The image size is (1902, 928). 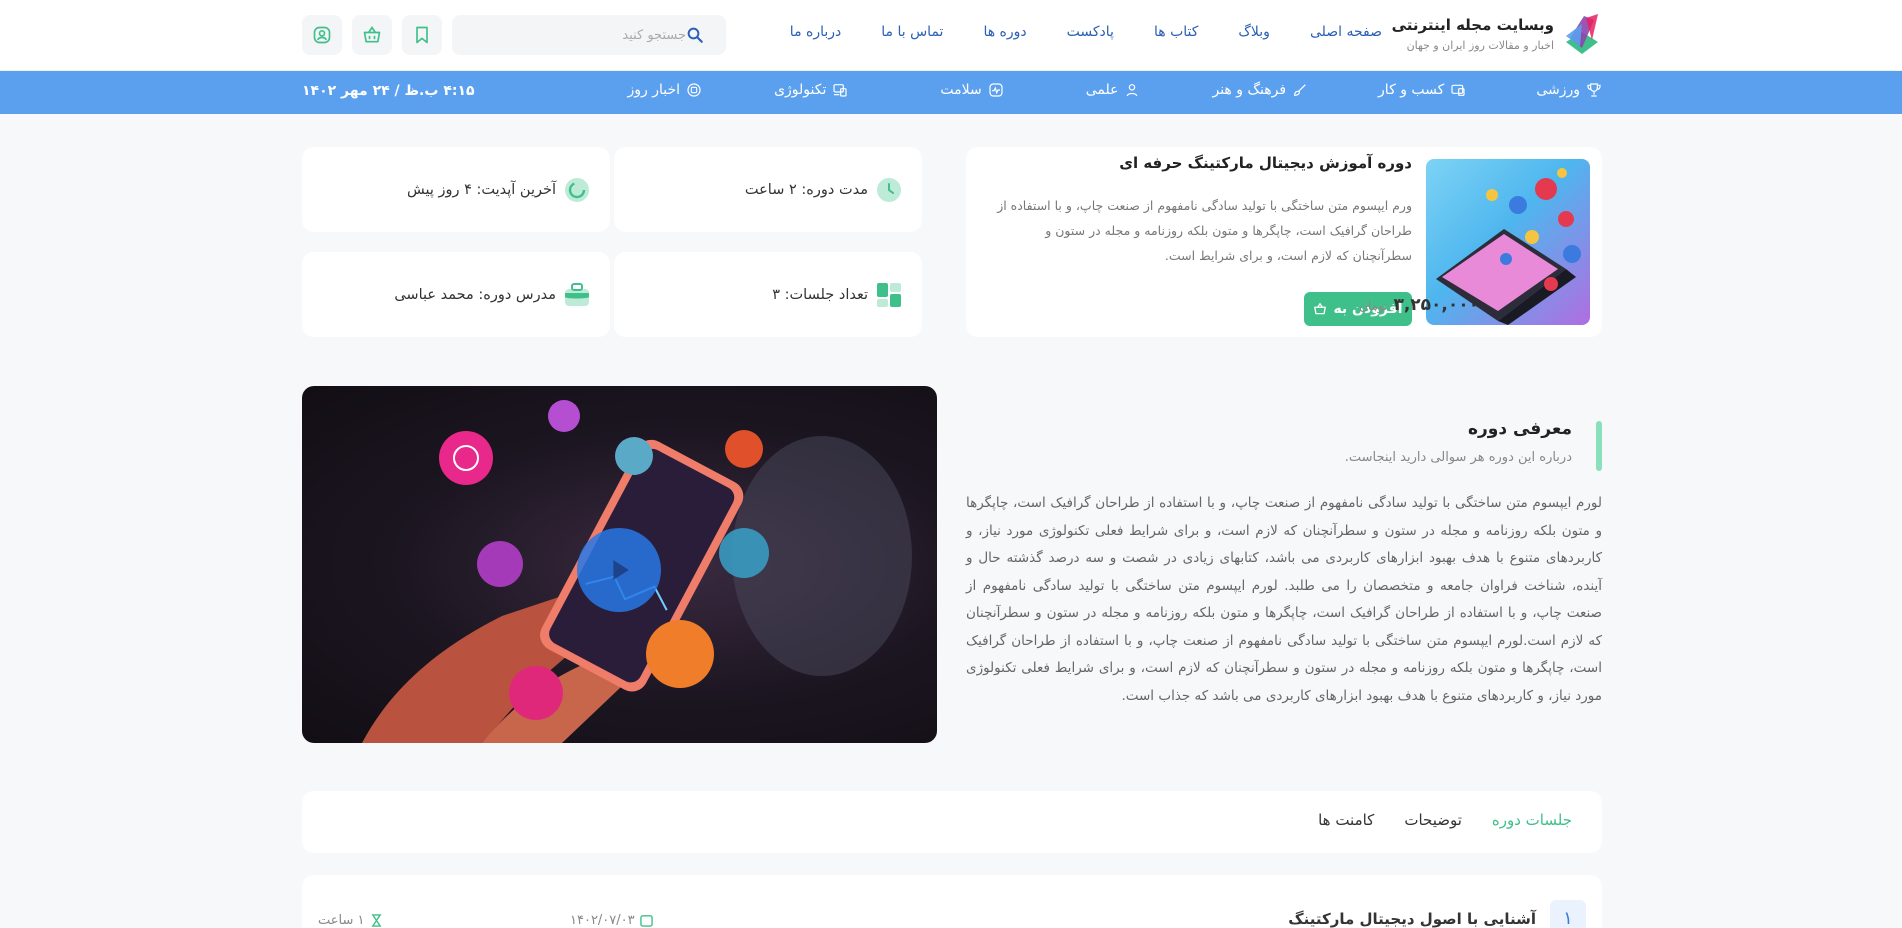 I want to click on tab-description: توضیحات, so click(x=1433, y=820).